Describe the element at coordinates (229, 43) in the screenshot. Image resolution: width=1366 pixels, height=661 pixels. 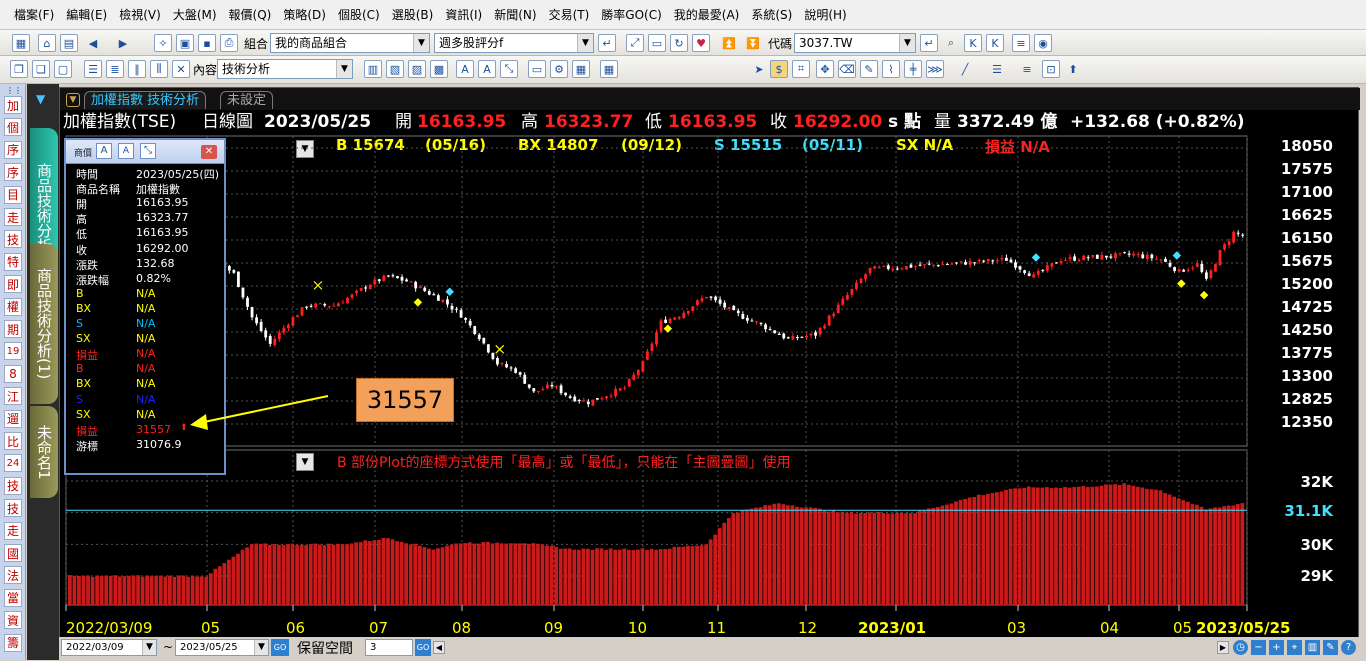
I see `print-icon: ⎙` at that location.